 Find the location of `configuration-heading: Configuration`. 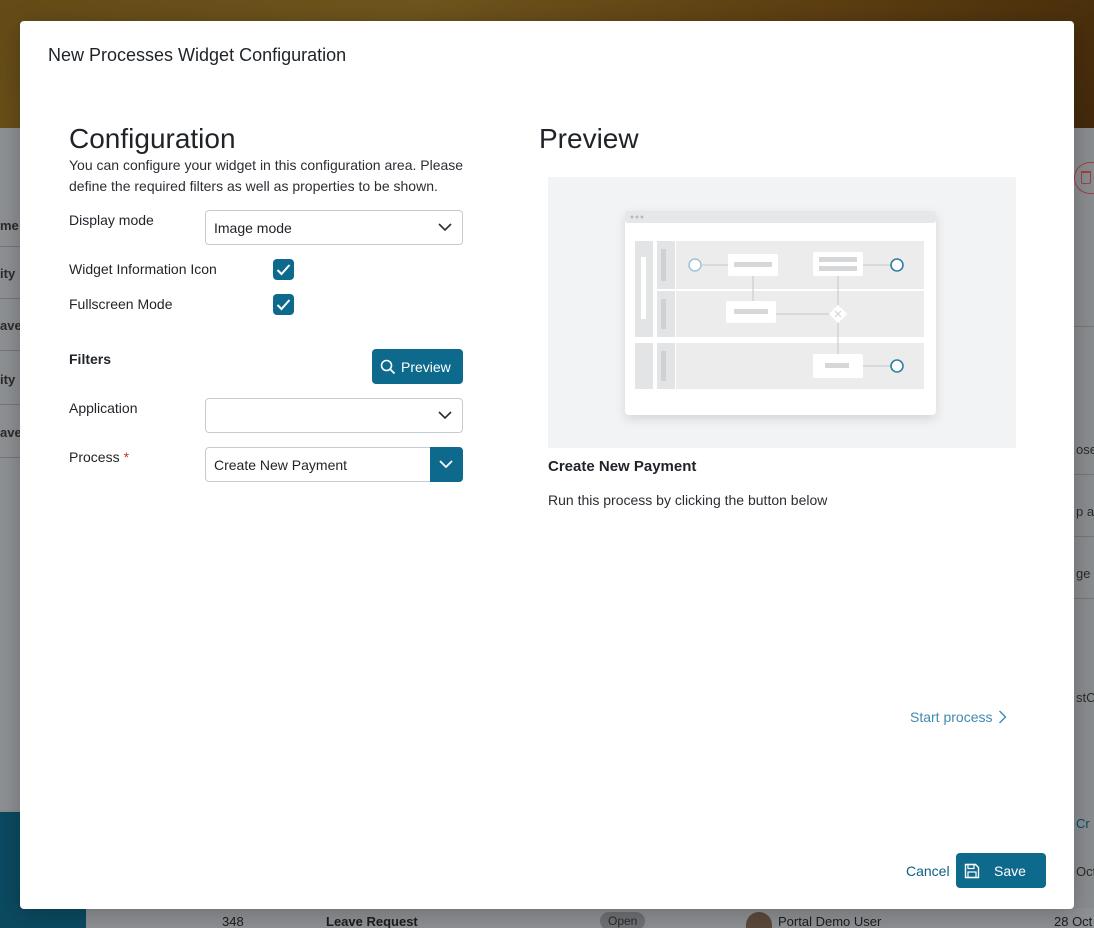

configuration-heading: Configuration is located at coordinates (152, 138).